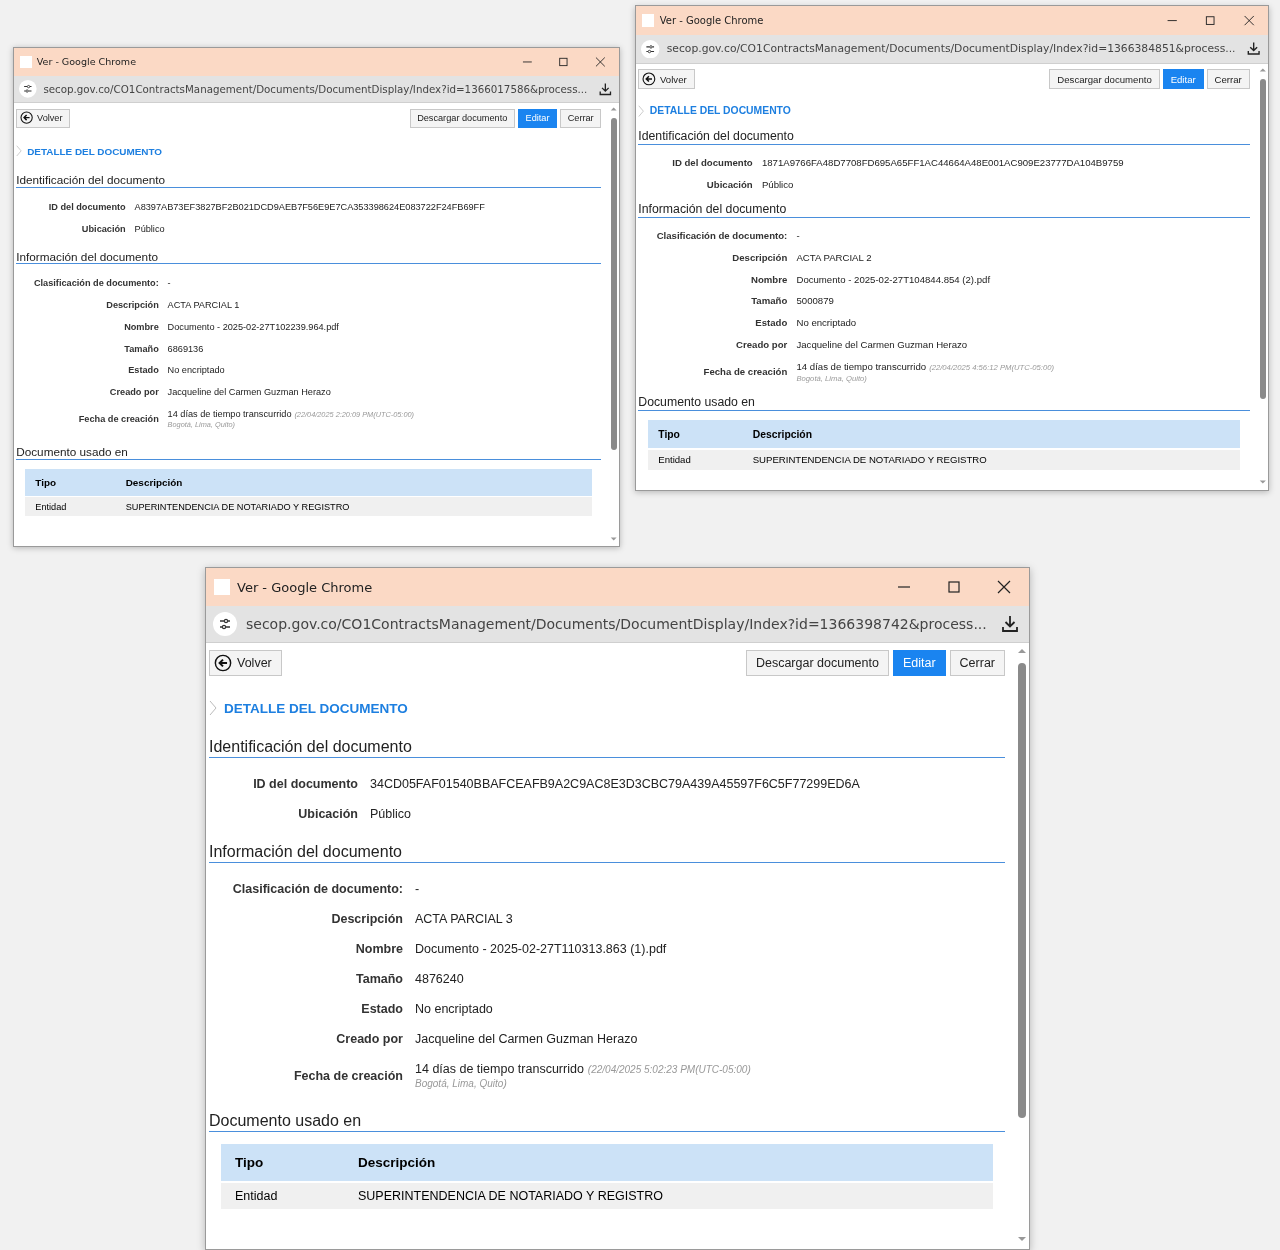 This screenshot has width=1280, height=1250. I want to click on field-value: 14 días de tiempo transcurrido (22/04/2025 4:56:12 PM(UTC-05:00) Bogotá, Lima, Quito), so click(926, 371).